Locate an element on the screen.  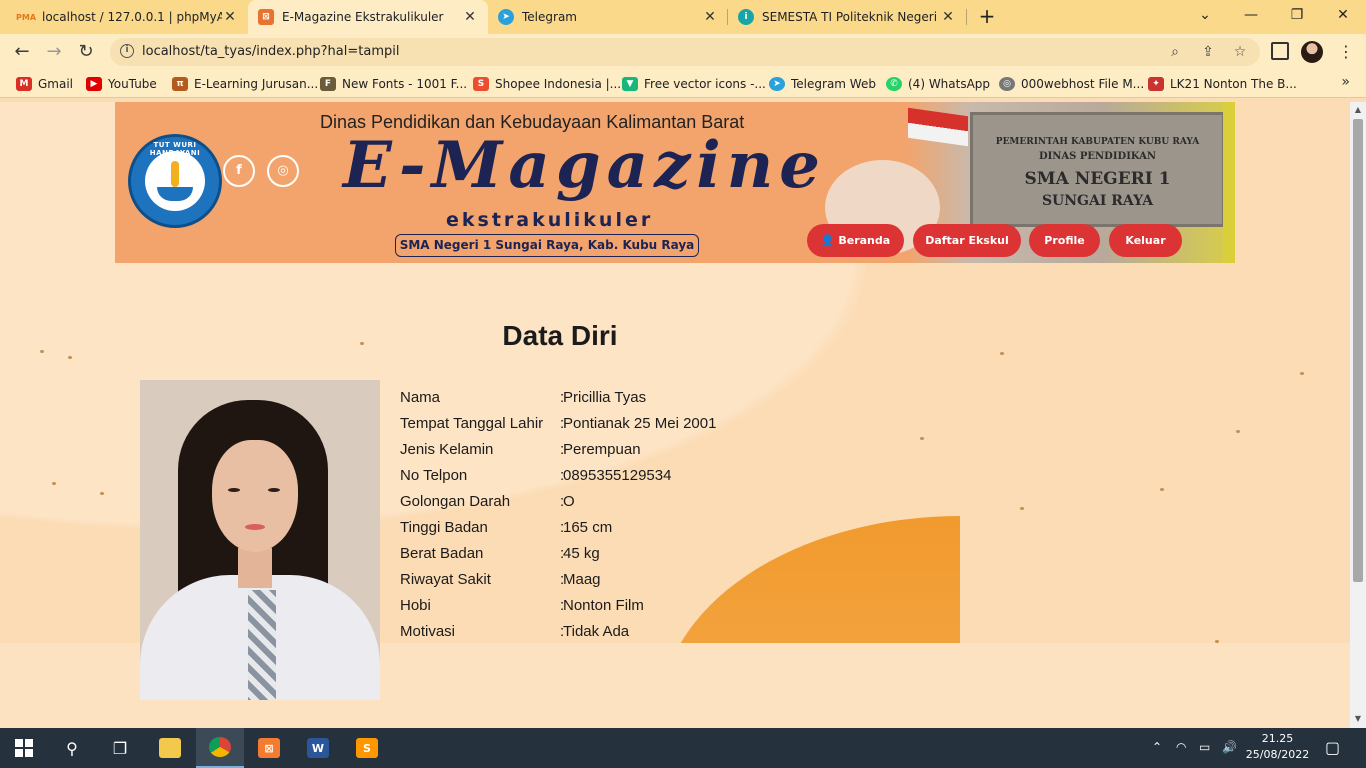
start-icon is located at coordinates (24, 748).